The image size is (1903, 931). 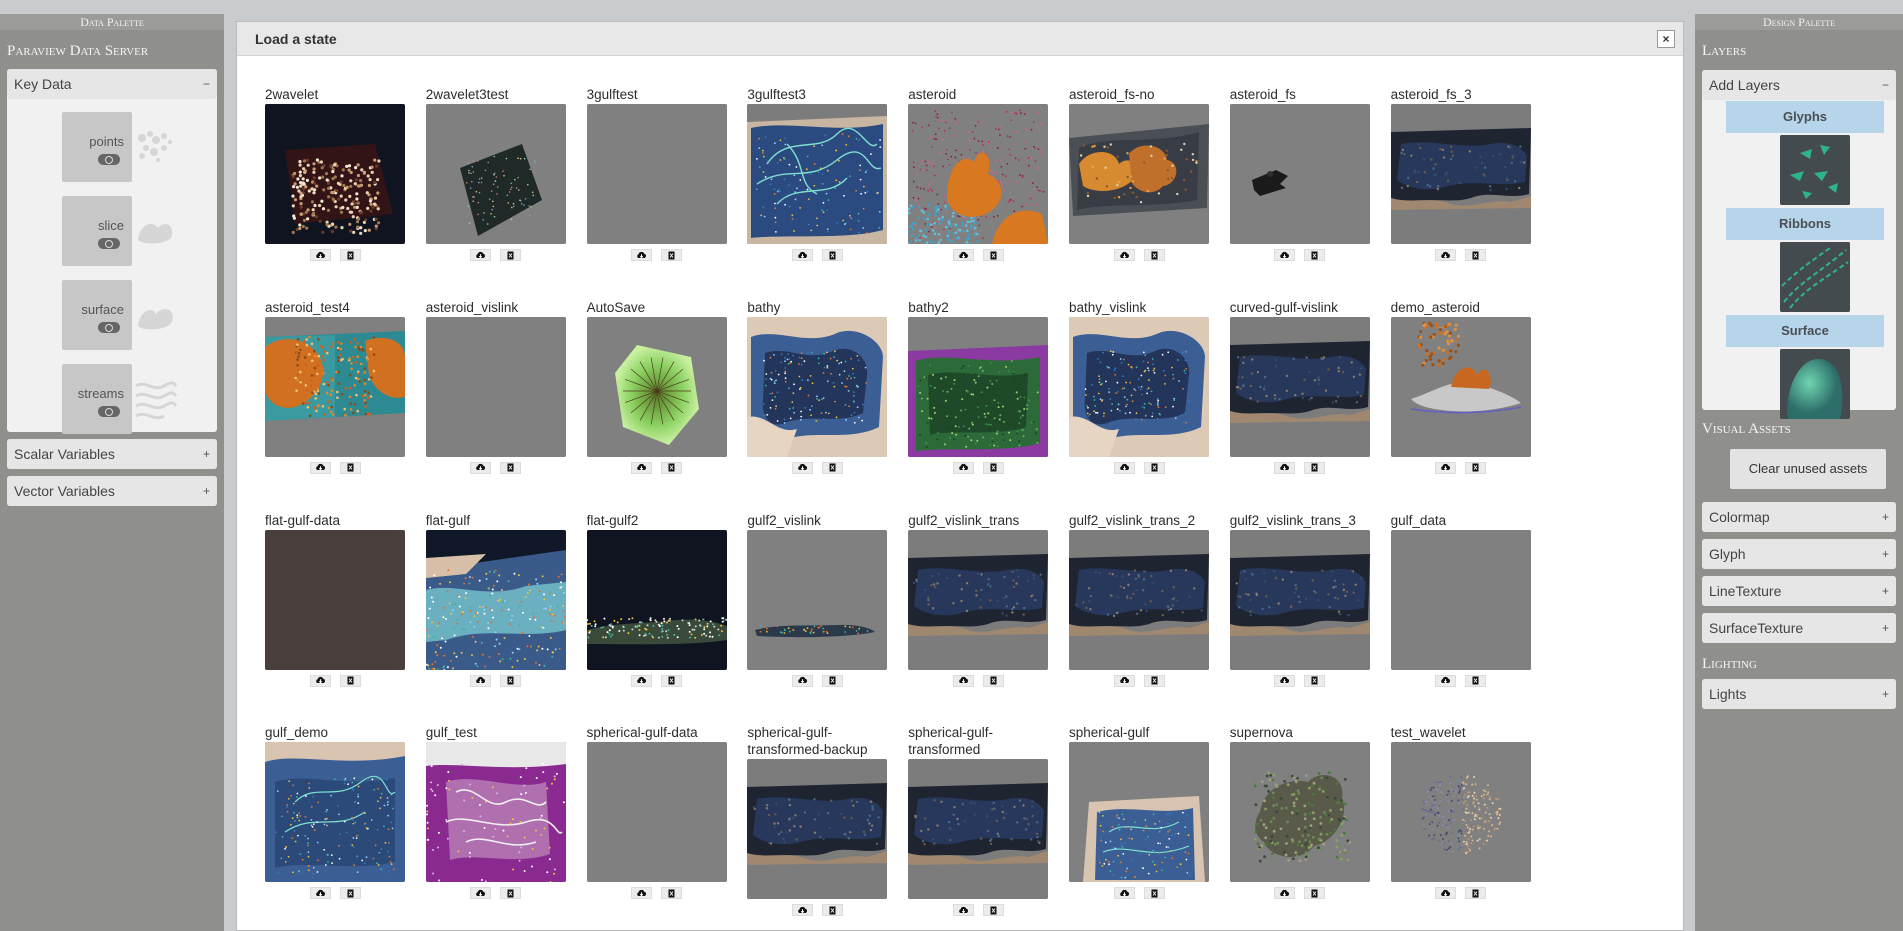 I want to click on state-item: demo_asteroid, so click(x=1460, y=386).